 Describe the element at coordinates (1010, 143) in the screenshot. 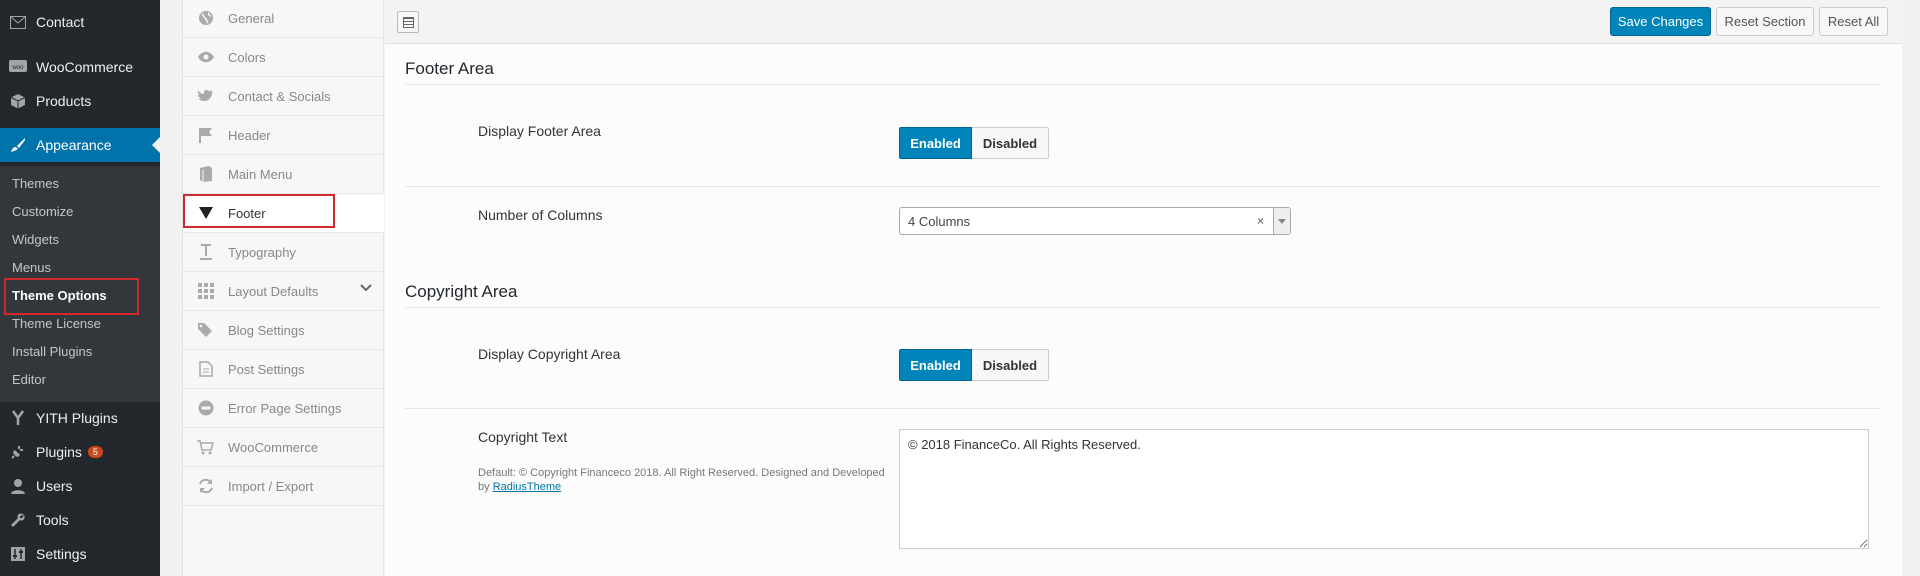

I see `footer-disabled-button: Disabled` at that location.